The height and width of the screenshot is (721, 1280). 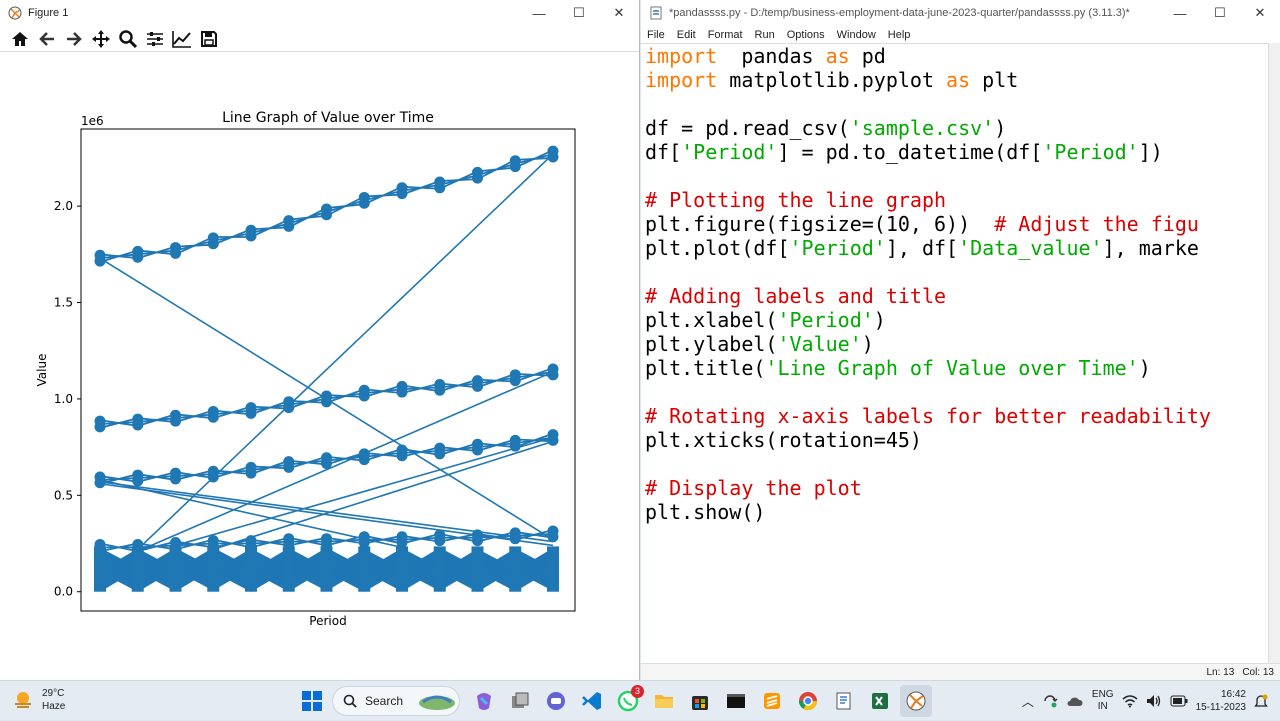 I want to click on volume-icon, so click(x=1154, y=701).